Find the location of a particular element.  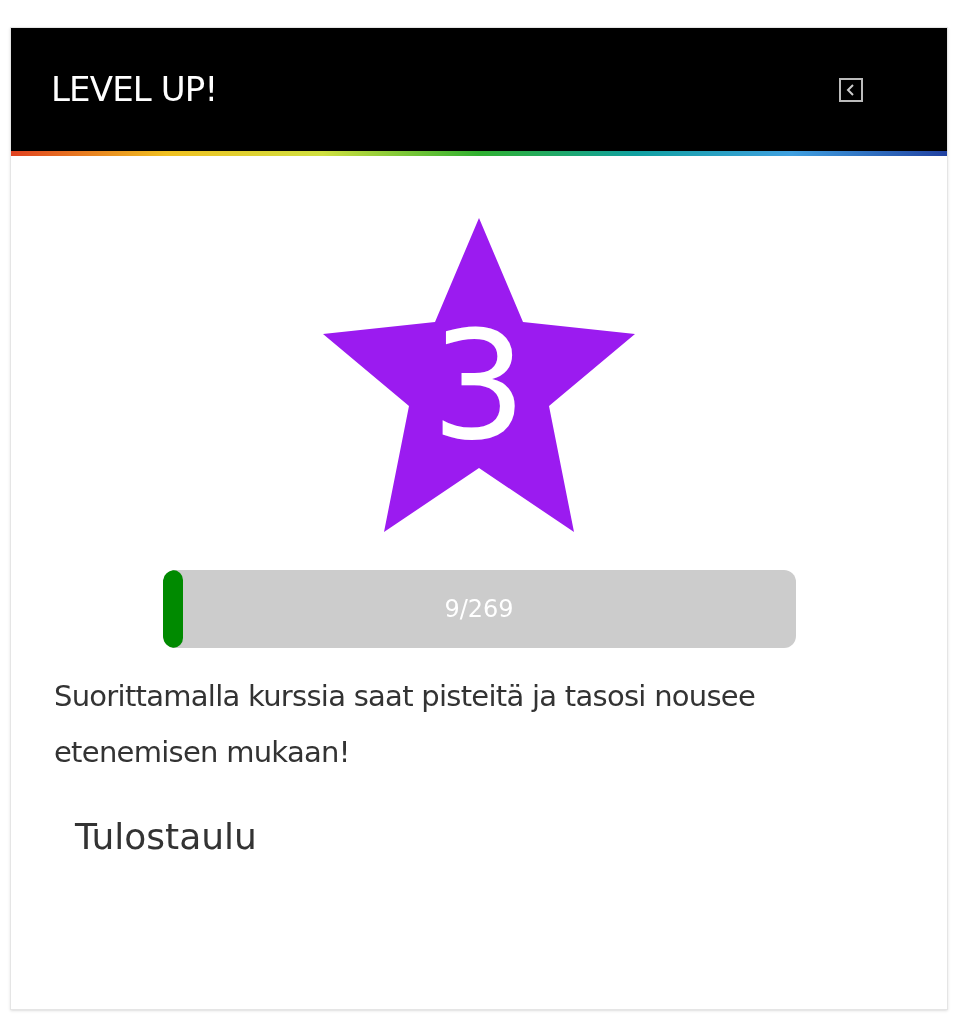

description-text: Suorittamalla kurssia saat pisteitä ja tasosi nousee etenemisen mukaan! is located at coordinates (405, 724).